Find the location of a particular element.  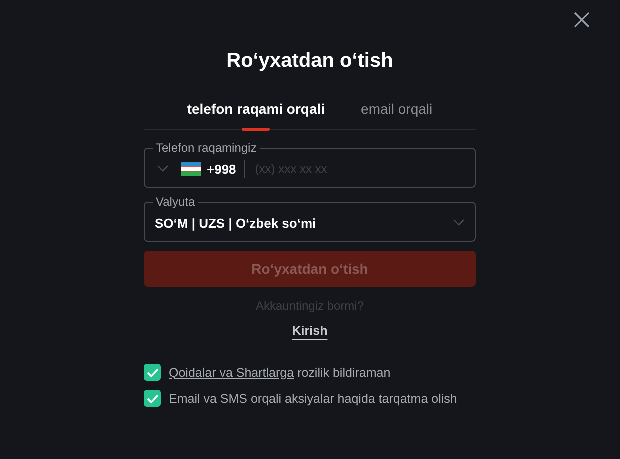

select-value: SO‘M | UZS | O‘zbek so‘mi is located at coordinates (236, 223).